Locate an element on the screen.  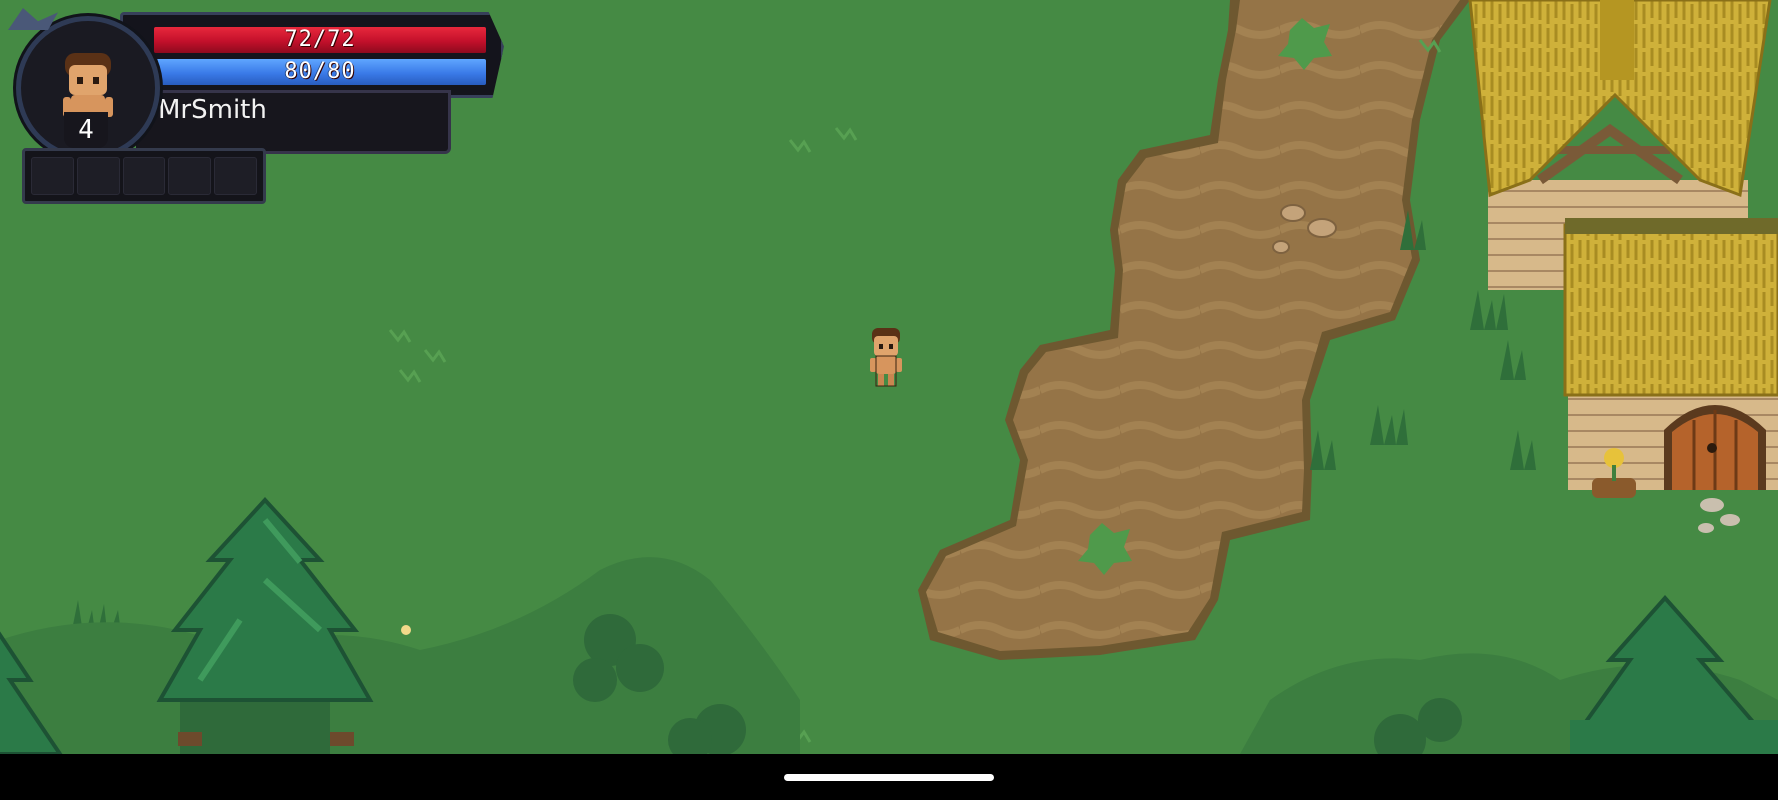
skill-bar is located at coordinates (144, 176).